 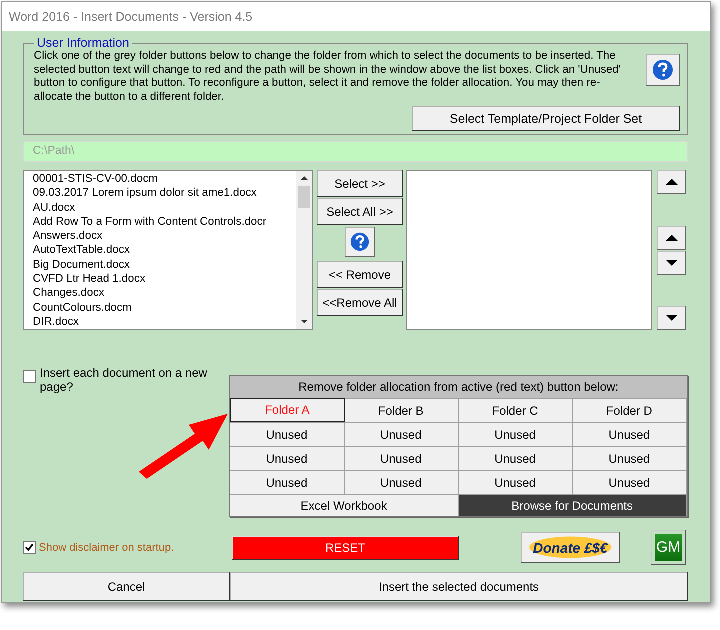 What do you see at coordinates (572, 505) in the screenshot?
I see `panel-button: Browse for Documents` at bounding box center [572, 505].